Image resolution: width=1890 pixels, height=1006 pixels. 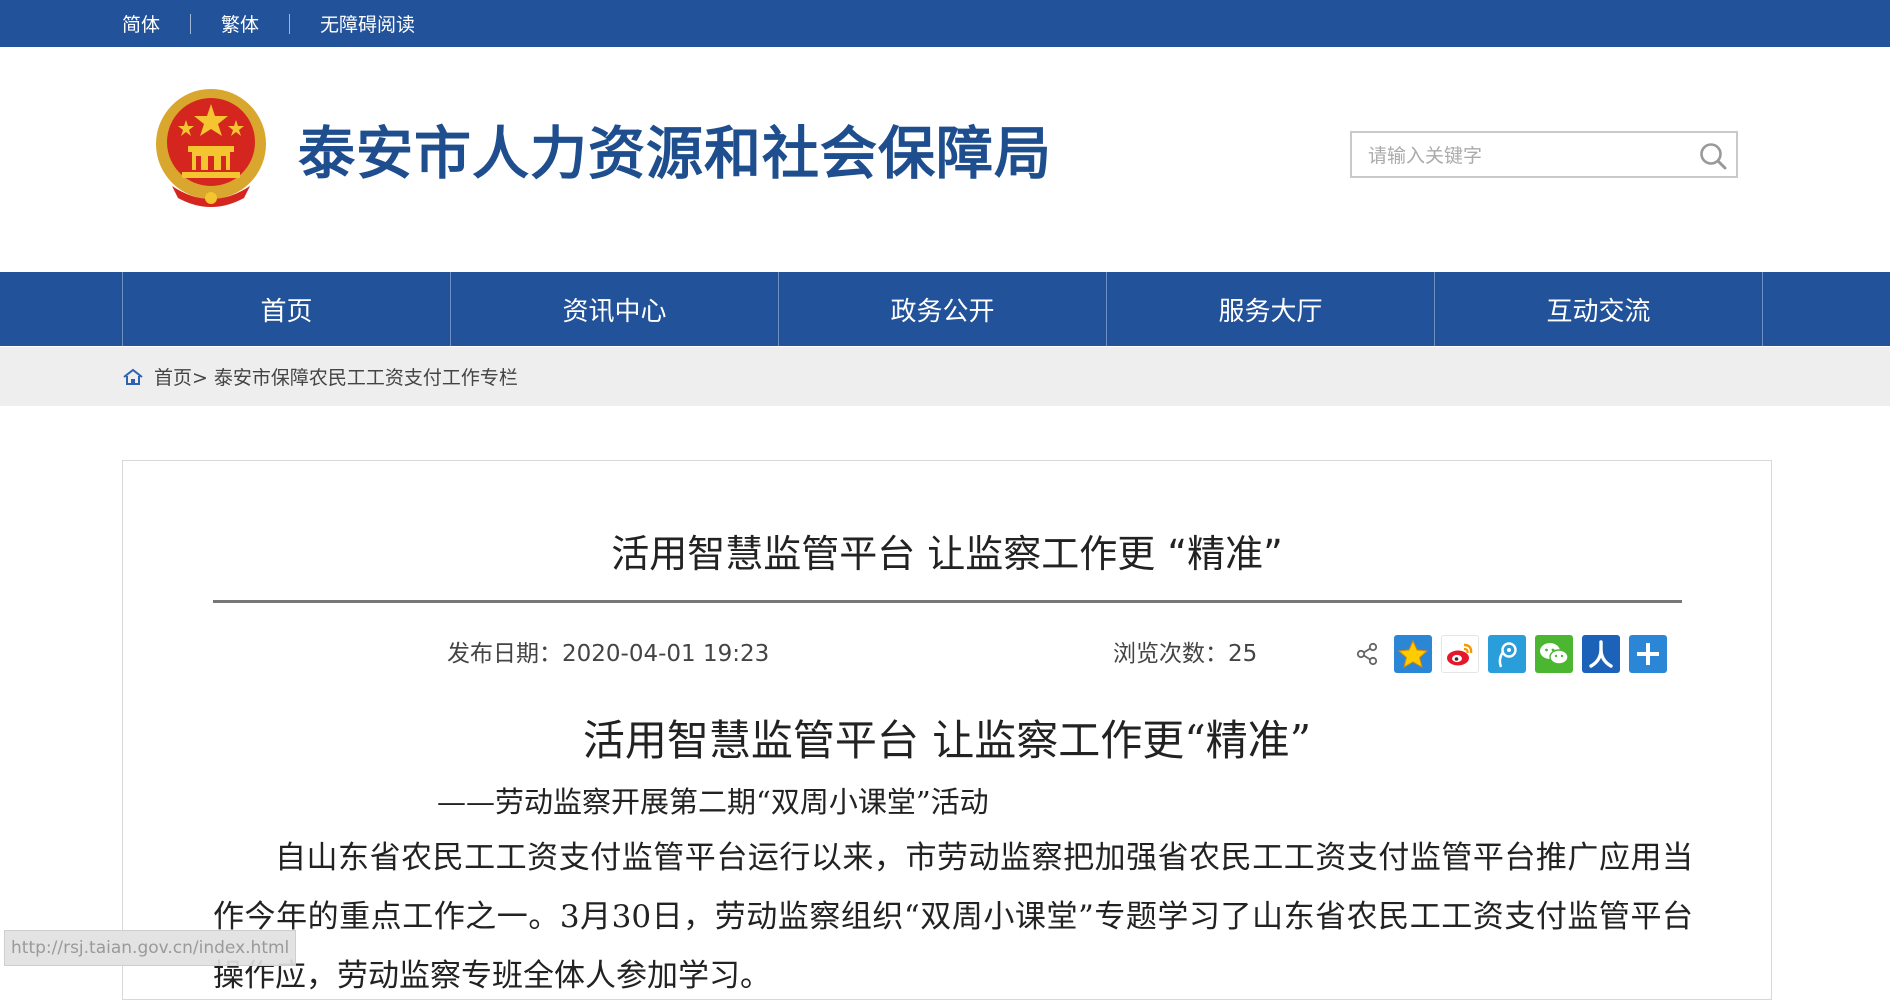 What do you see at coordinates (1523, 156) in the screenshot?
I see `search-input` at bounding box center [1523, 156].